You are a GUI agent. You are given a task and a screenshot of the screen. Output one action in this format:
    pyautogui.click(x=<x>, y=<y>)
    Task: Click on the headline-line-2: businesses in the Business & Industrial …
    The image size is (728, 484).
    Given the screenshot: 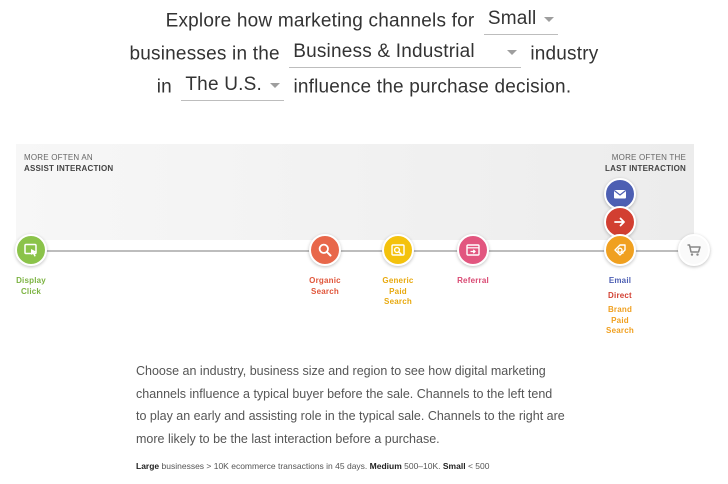 What is the action you would take?
    pyautogui.click(x=364, y=54)
    